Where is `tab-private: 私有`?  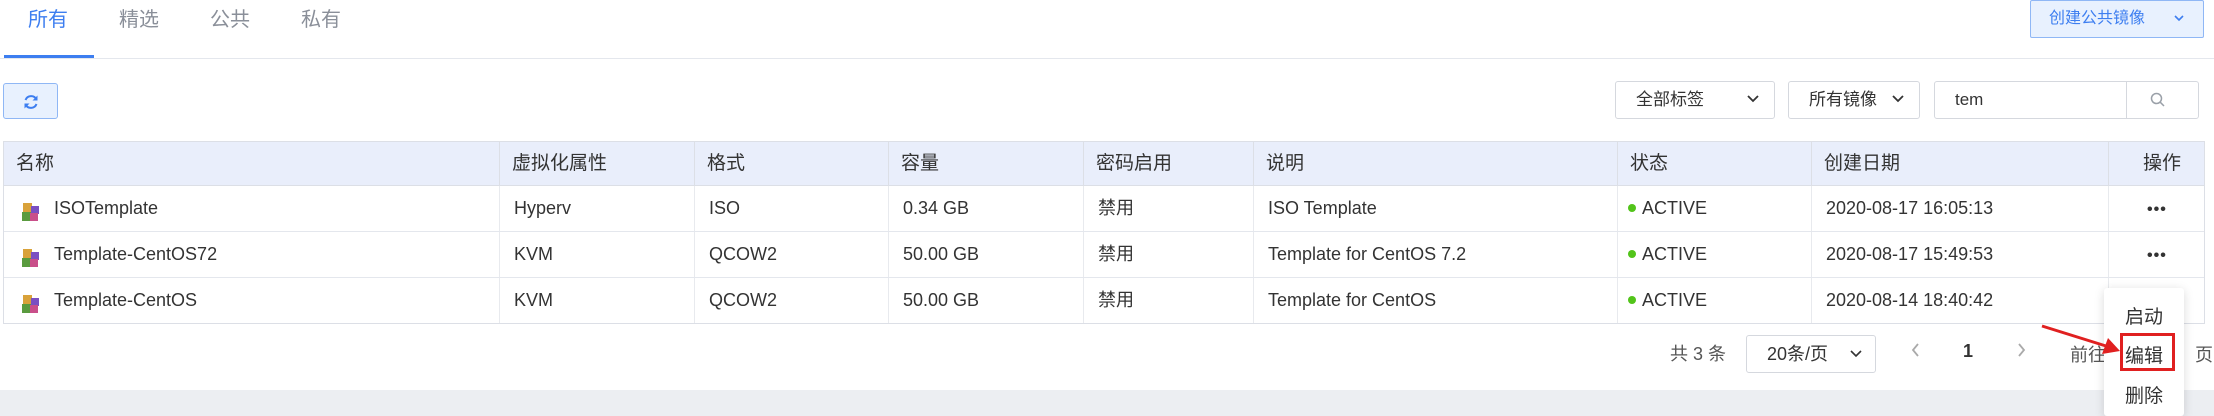
tab-private: 私有 is located at coordinates (321, 26).